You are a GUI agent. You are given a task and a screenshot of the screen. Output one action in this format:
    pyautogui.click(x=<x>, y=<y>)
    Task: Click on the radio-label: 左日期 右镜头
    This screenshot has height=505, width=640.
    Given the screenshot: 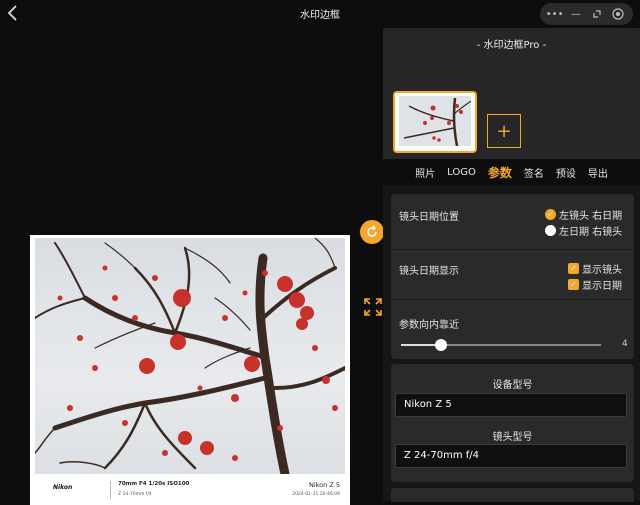 What is the action you would take?
    pyautogui.click(x=591, y=232)
    